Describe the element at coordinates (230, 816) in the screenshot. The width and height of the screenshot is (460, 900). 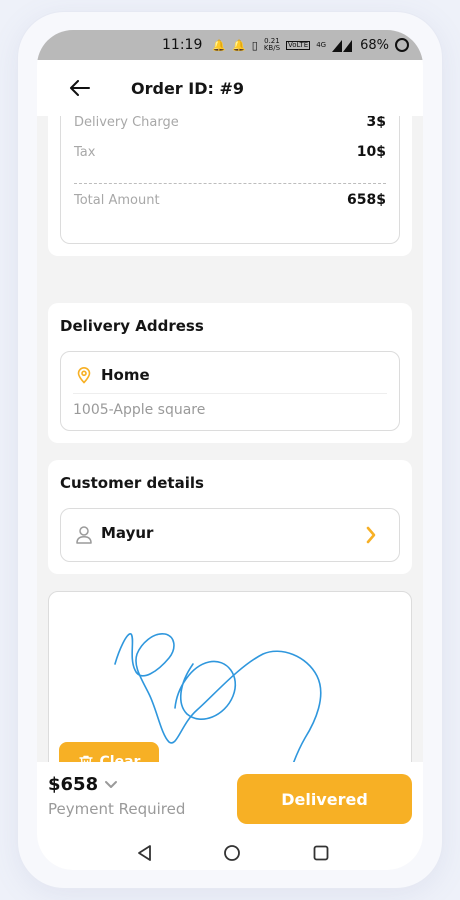
I see `bottom-bar: $658 Peyment Required Delivered` at that location.